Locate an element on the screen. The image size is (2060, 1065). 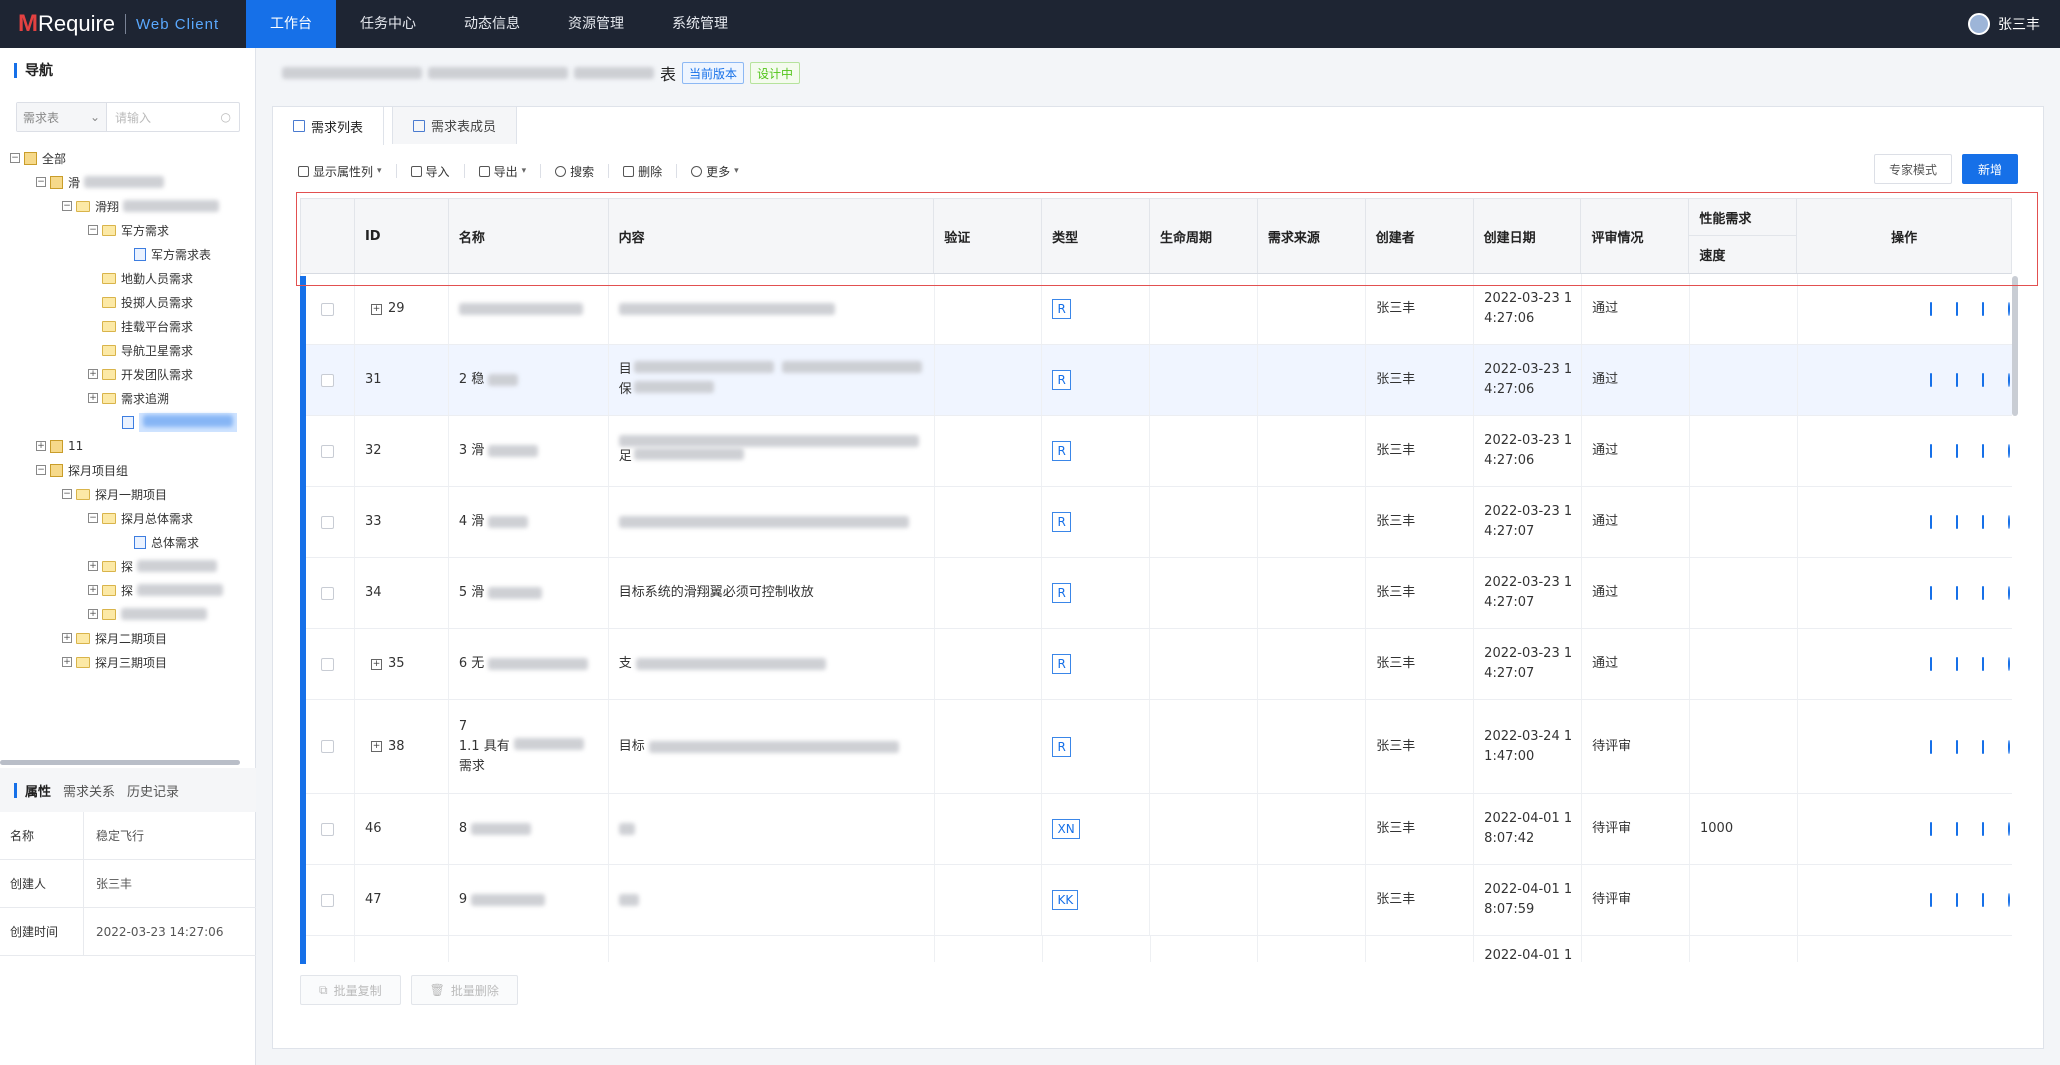
table-scrollbar is located at coordinates (2015, 346).